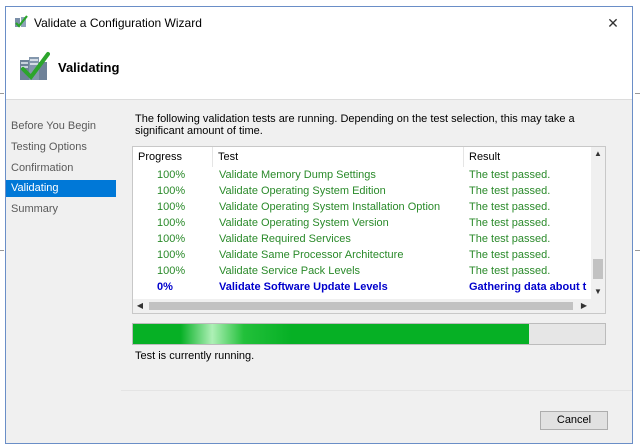 The image size is (640, 448). Describe the element at coordinates (173, 157) in the screenshot. I see `column-header-progress: Progress` at that location.